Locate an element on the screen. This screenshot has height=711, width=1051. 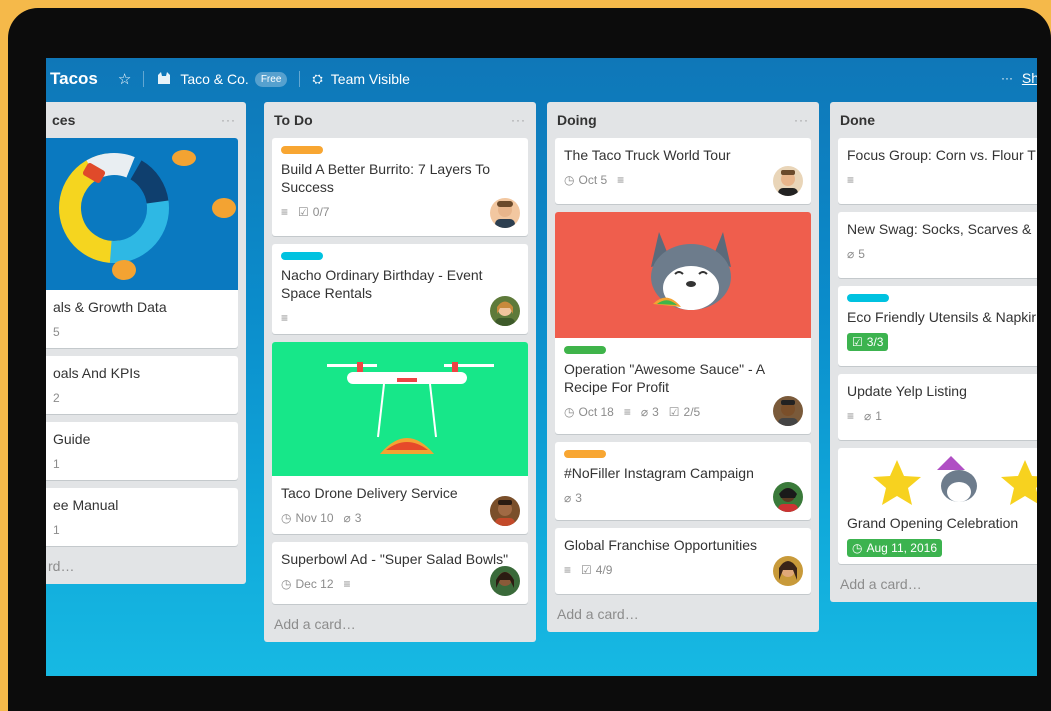
card-title: Superbowl Ad - "Super Salad Bowls" is located at coordinates (395, 559).